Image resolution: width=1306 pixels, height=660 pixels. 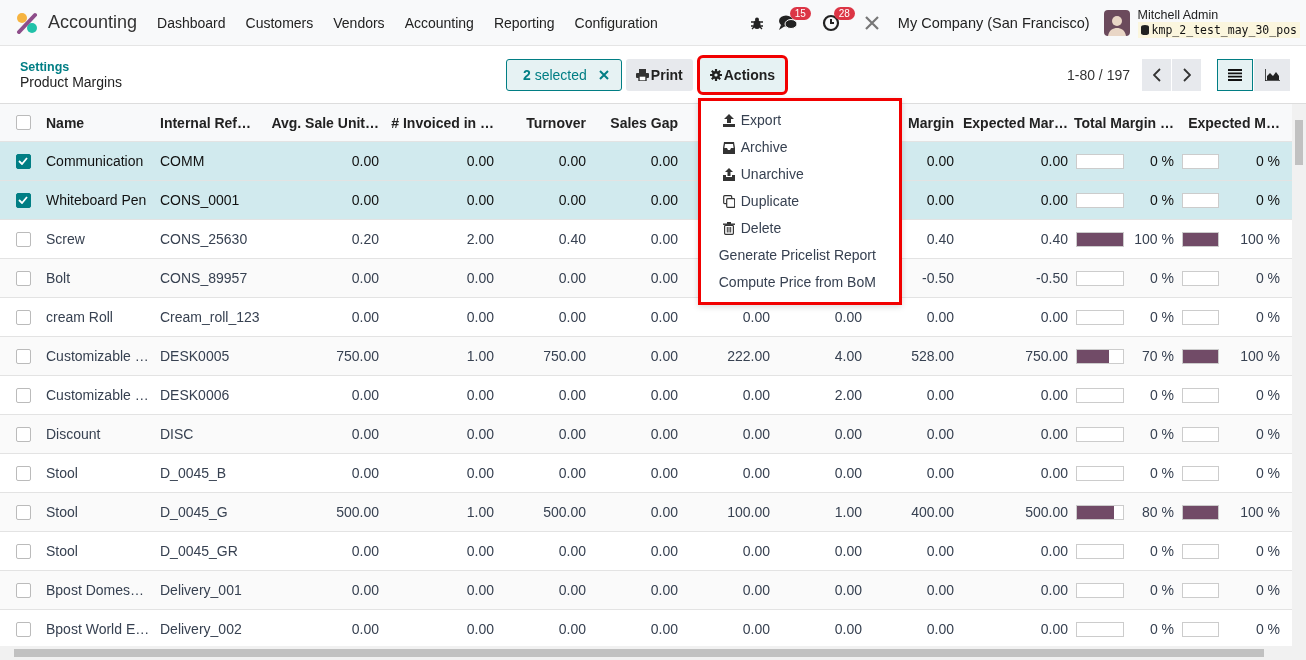 I want to click on table-cell: 500.00, so click(x=1046, y=512).